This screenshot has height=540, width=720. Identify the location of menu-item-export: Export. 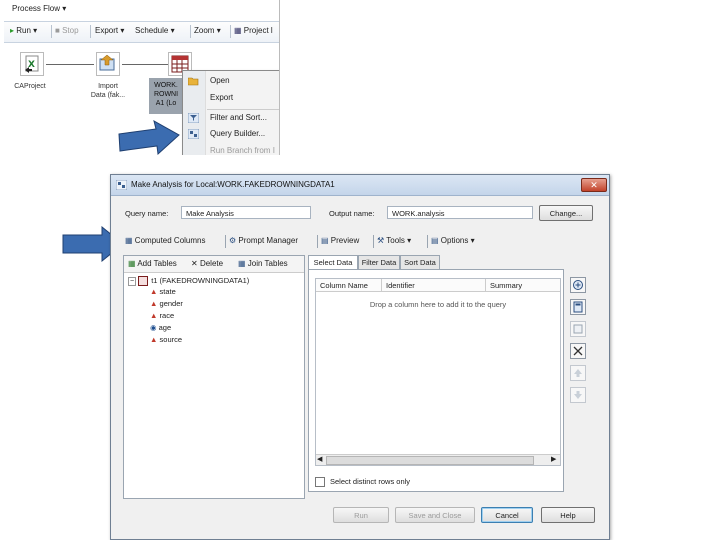
(221, 97).